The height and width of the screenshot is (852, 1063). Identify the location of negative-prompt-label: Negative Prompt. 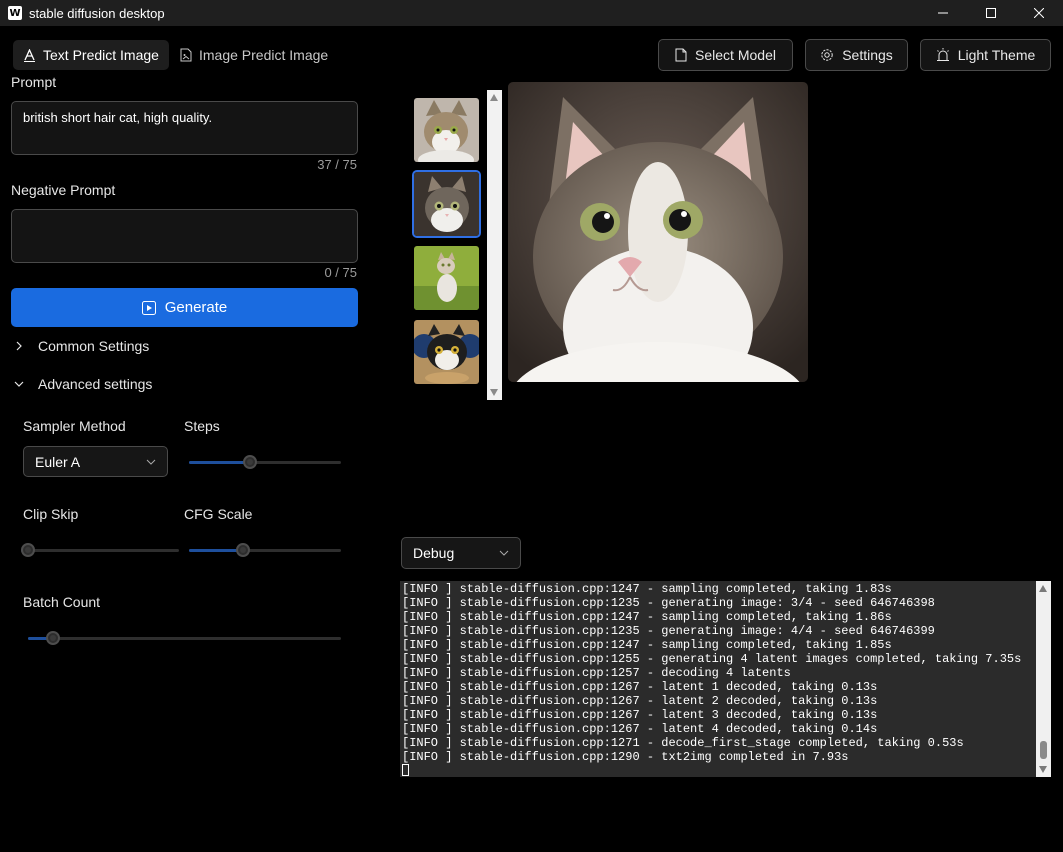
(63, 190).